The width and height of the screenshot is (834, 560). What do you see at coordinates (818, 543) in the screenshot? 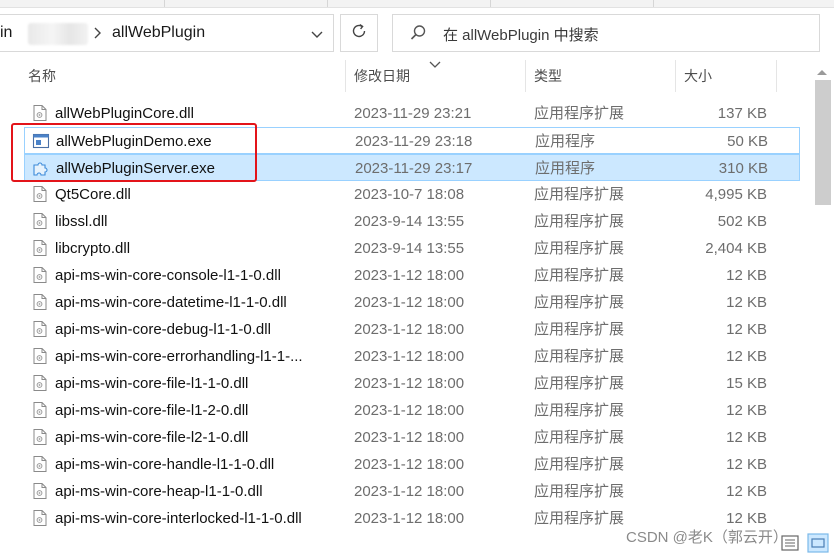
I see `large-icons-view-icon` at bounding box center [818, 543].